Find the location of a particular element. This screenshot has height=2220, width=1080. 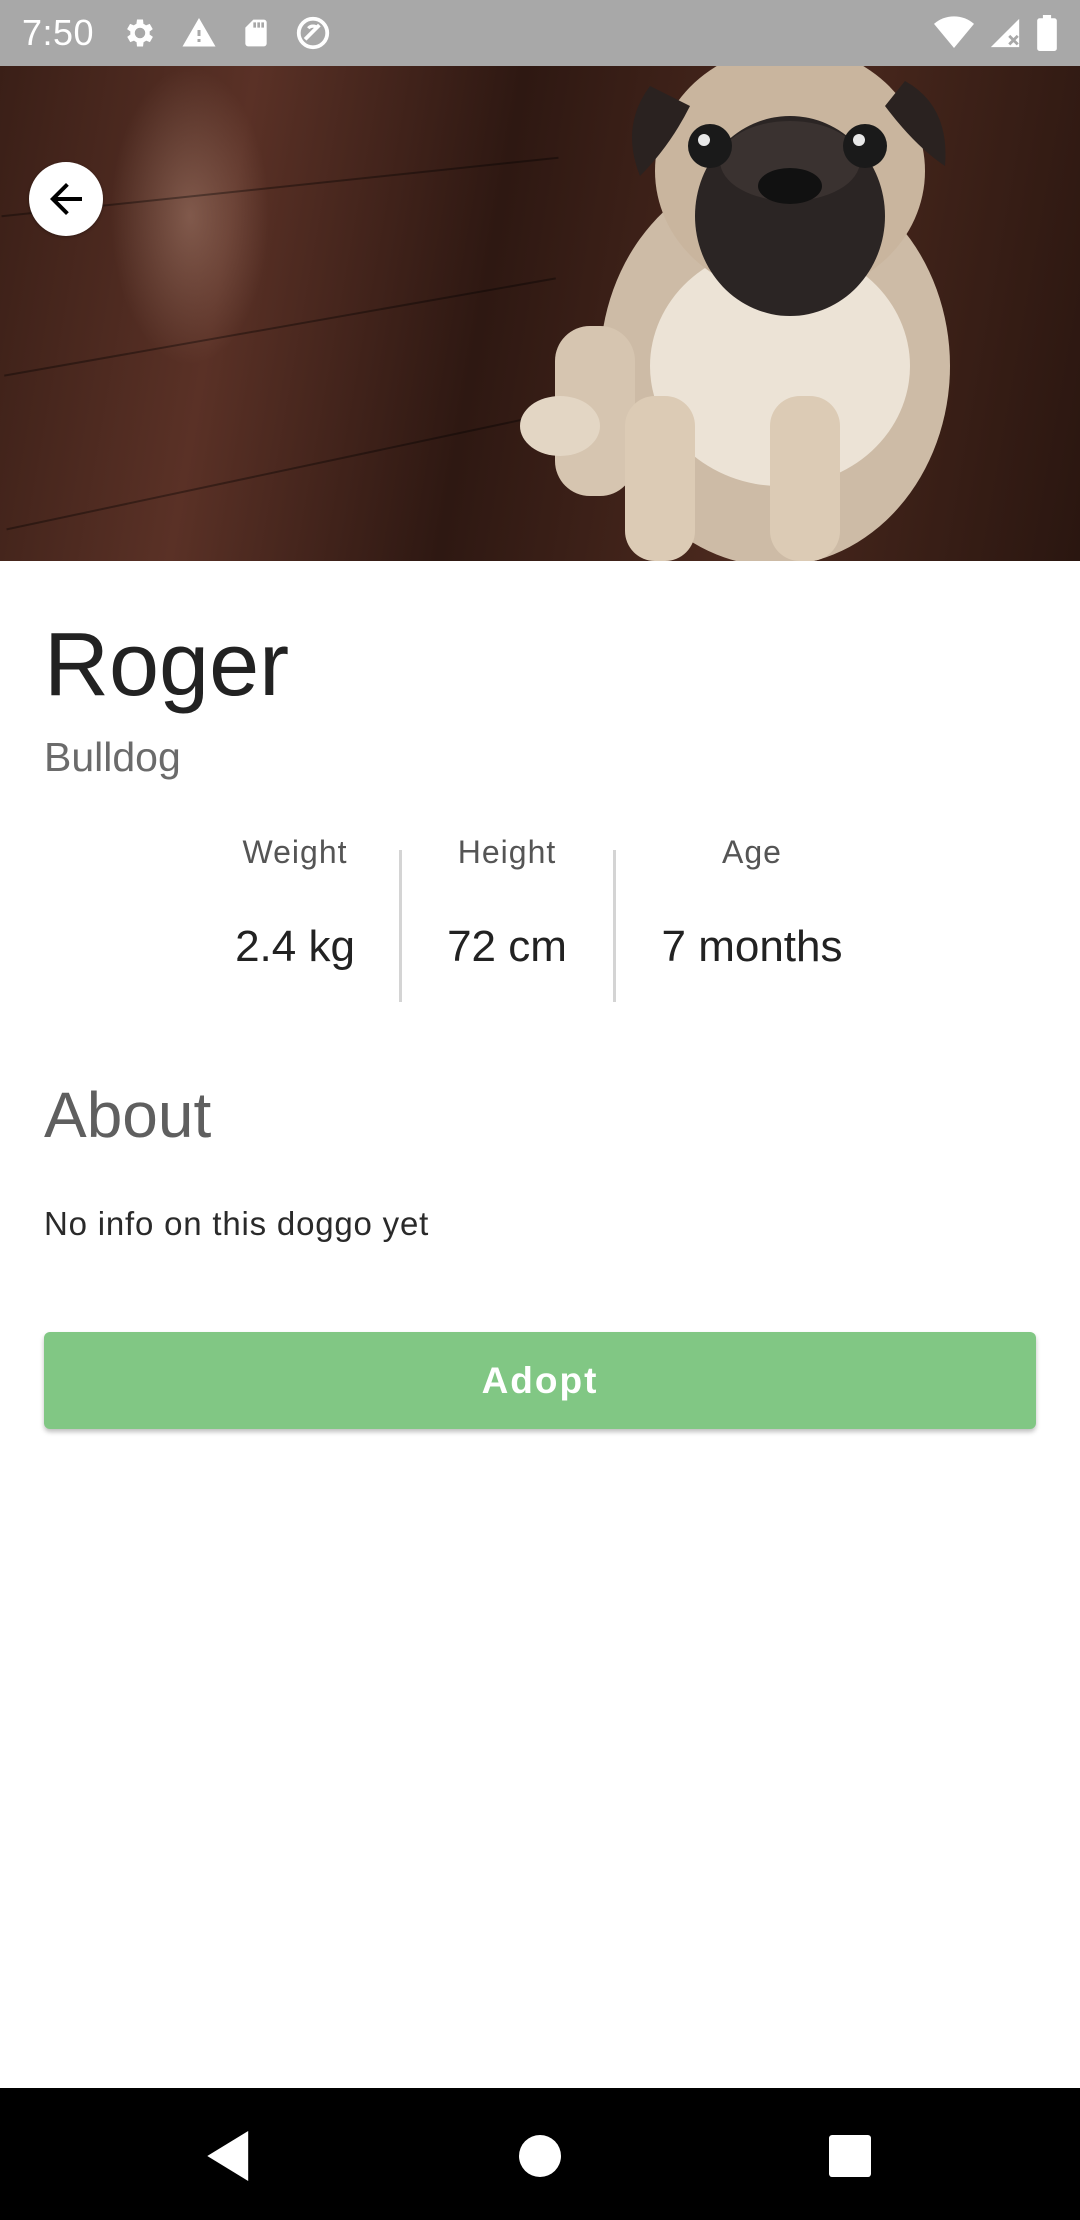

dog-stats: Weight 2.4 kg Height 72 cm Age 7 months is located at coordinates (540, 921).